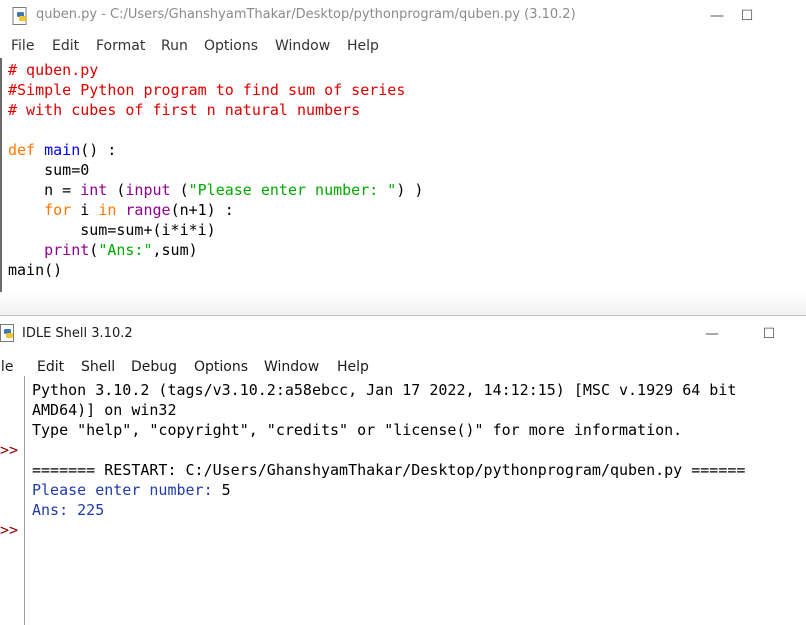 This screenshot has height=625, width=806. What do you see at coordinates (125, 250) in the screenshot?
I see `code-string: "Ans:"` at bounding box center [125, 250].